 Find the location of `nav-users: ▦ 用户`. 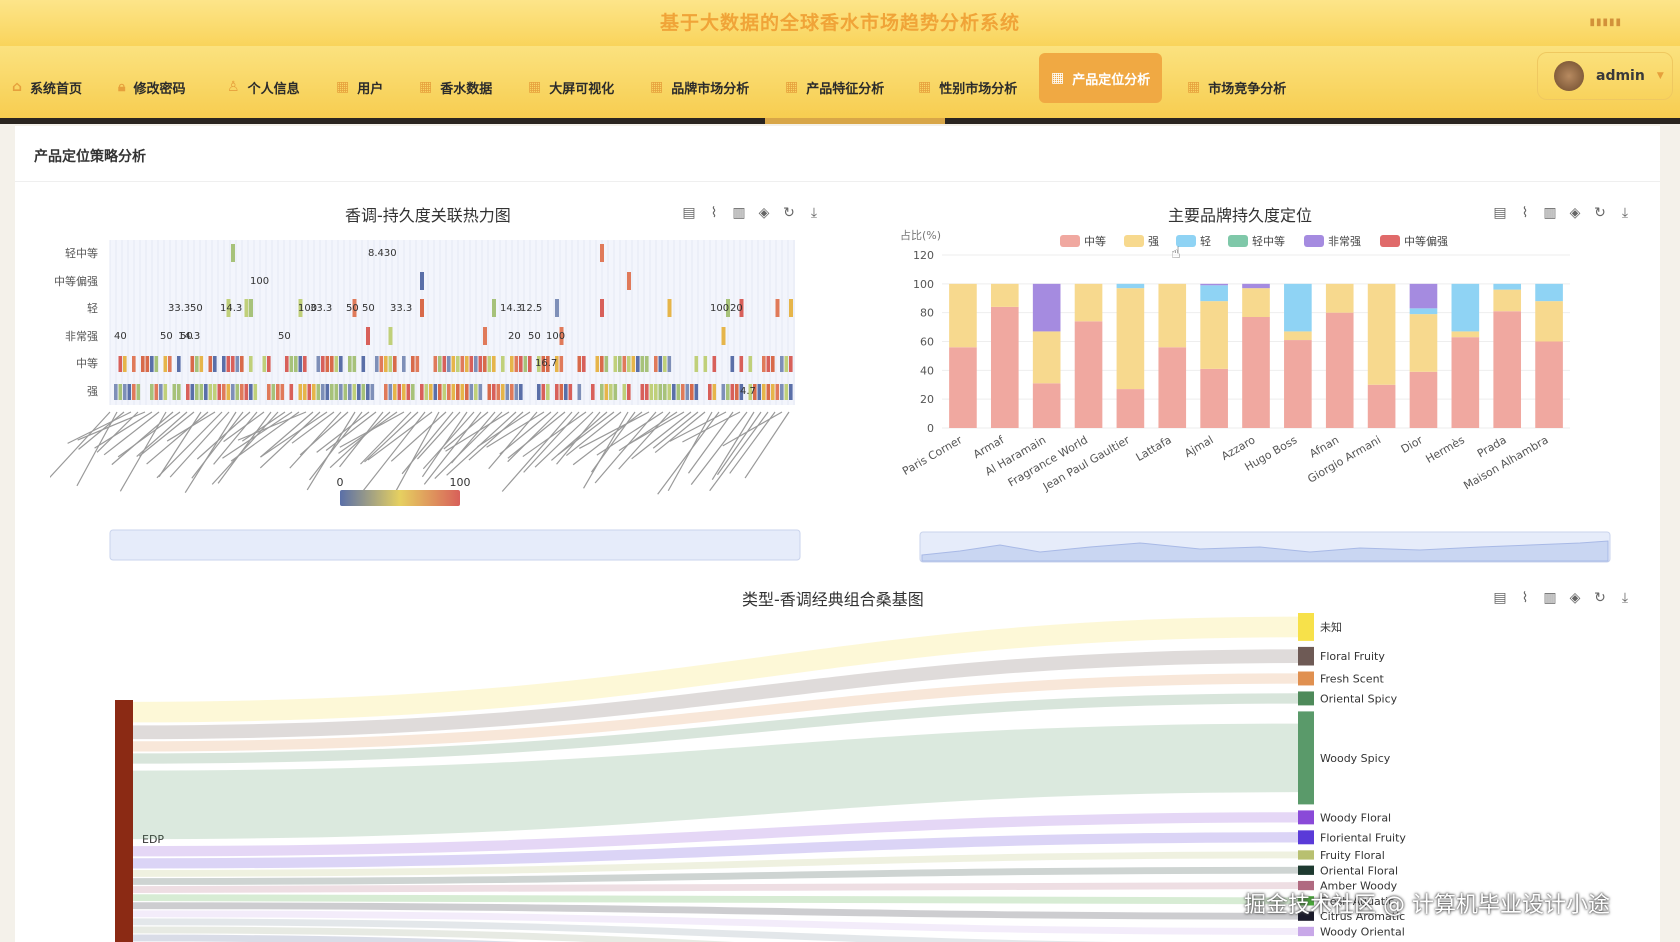

nav-users: ▦ 用户 is located at coordinates (359, 87).